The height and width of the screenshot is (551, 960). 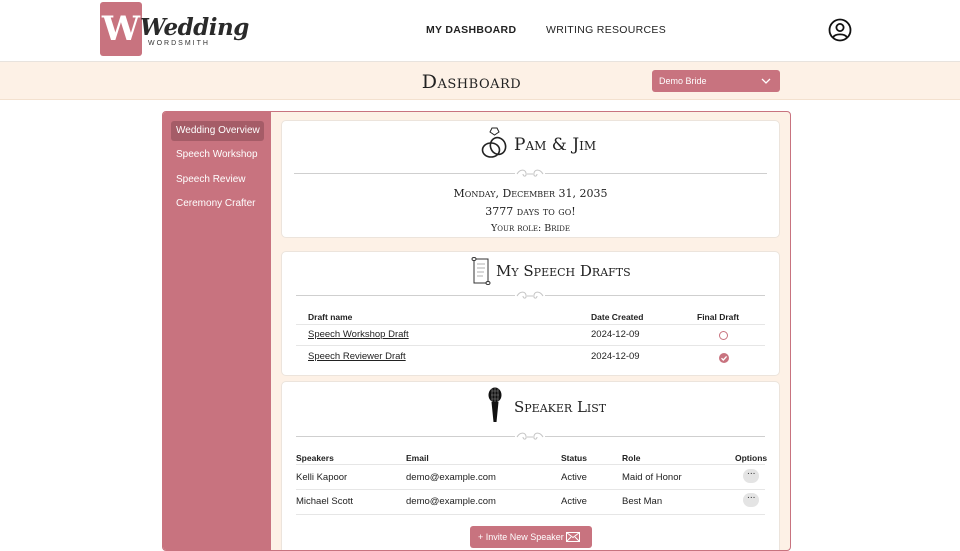 What do you see at coordinates (521, 537) in the screenshot?
I see `invite-speaker-label: + Invite New Speaker` at bounding box center [521, 537].